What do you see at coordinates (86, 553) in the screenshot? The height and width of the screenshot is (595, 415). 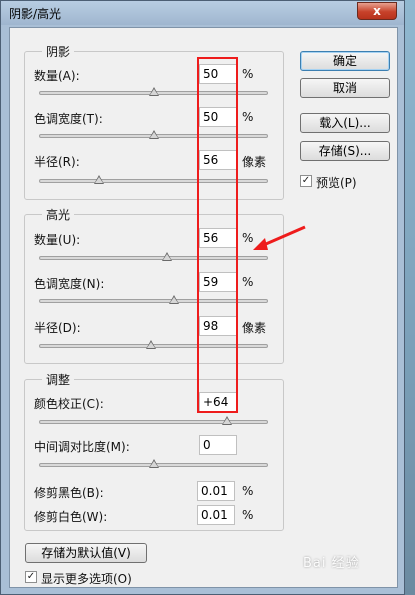 I see `save-as-default-button: 存储为默认值(V)` at bounding box center [86, 553].